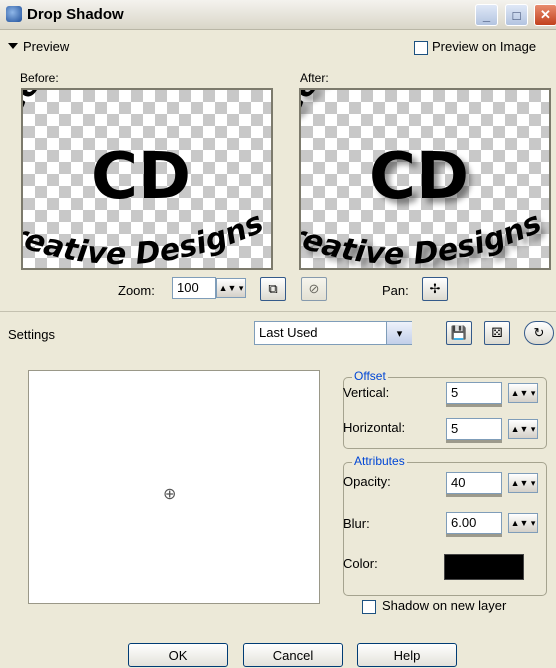 The image size is (556, 668). I want to click on divider, so click(278, 311).